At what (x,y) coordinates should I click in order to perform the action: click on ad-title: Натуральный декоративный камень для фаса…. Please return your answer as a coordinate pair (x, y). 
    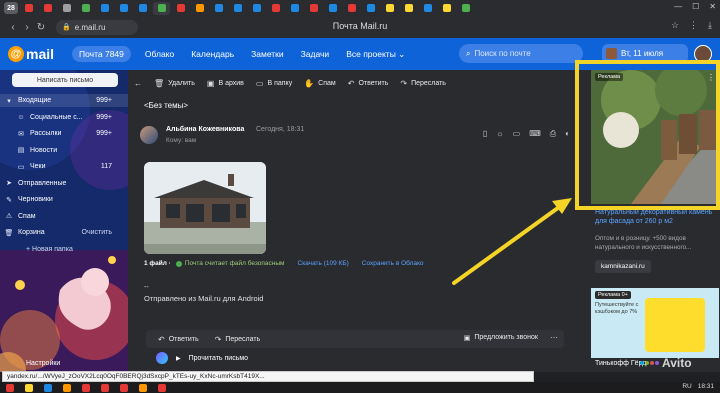
    Looking at the image, I should click on (657, 217).